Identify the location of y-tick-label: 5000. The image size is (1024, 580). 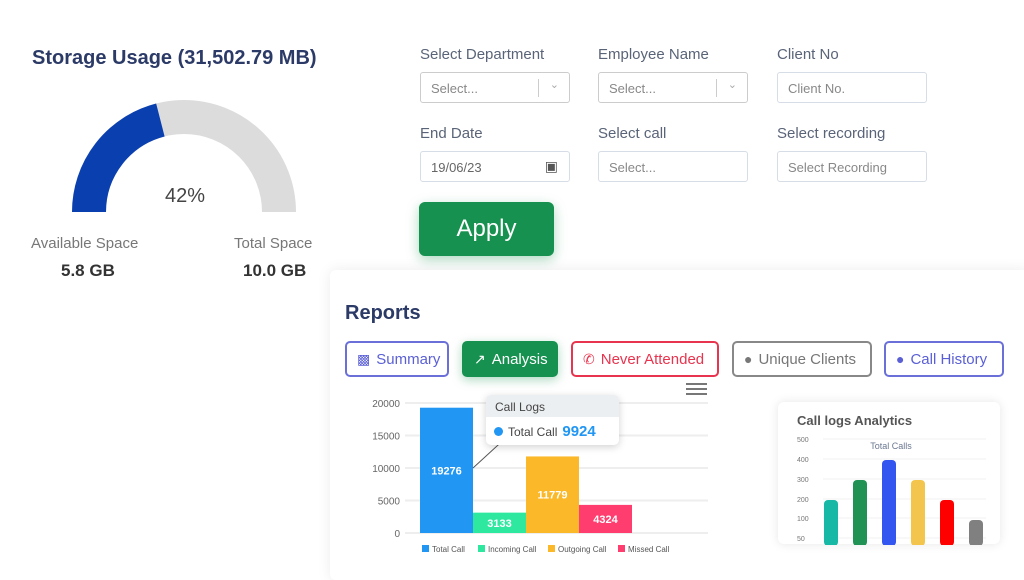
(389, 502).